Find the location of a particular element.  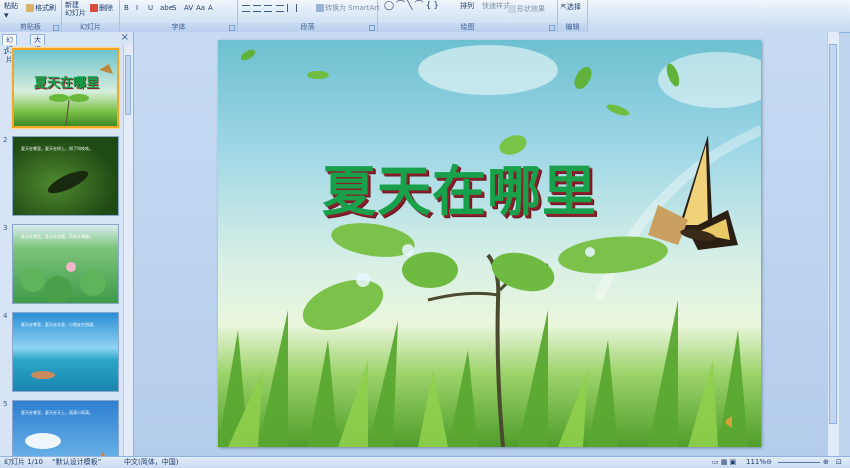

close-icon: × is located at coordinates (125, 38).